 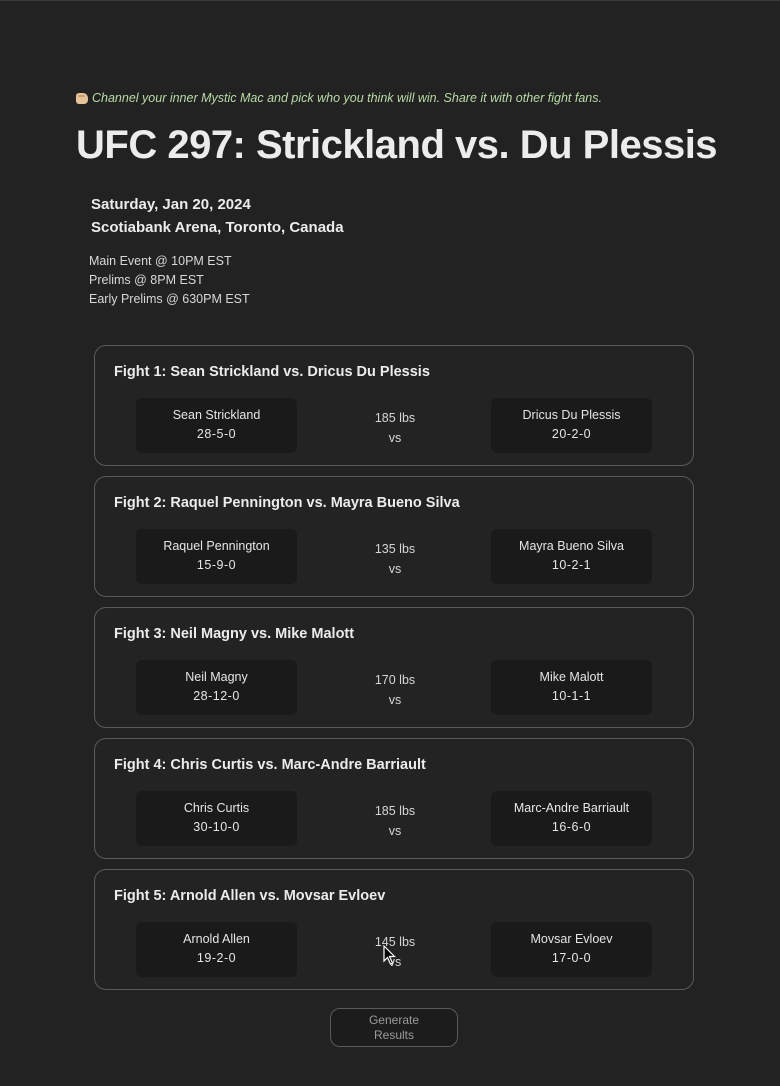 I want to click on weight-class: 170 lbs, so click(x=395, y=680).